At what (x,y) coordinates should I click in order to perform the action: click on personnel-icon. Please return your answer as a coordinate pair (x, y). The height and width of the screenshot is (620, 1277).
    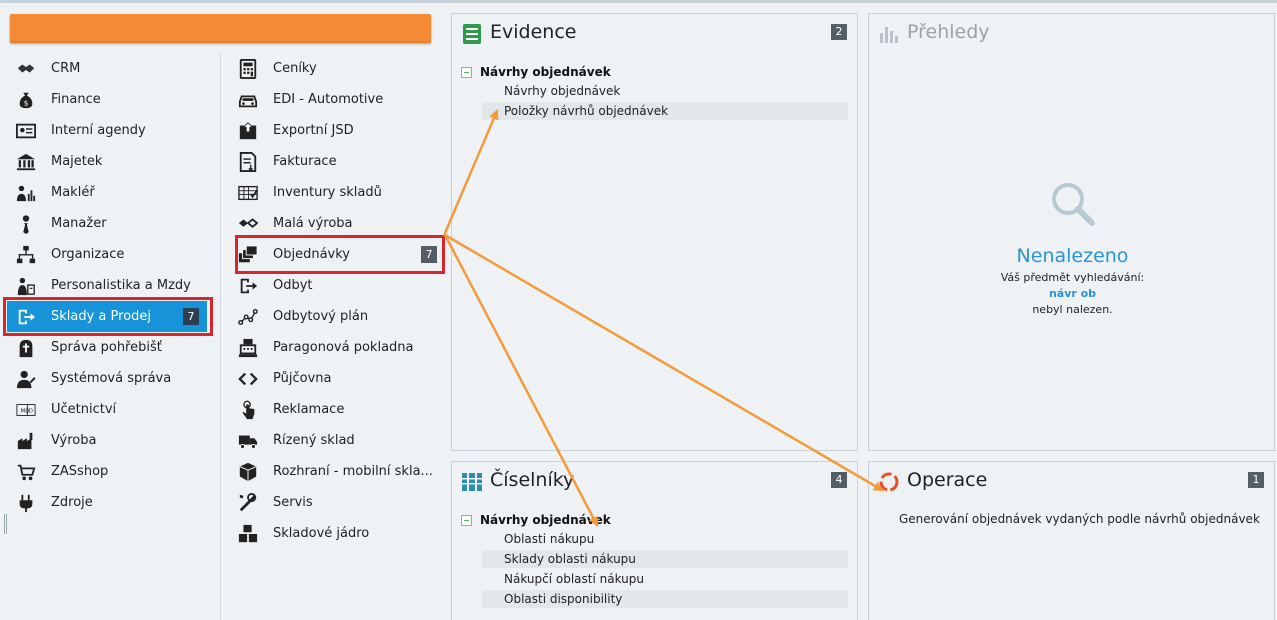
    Looking at the image, I should click on (26, 286).